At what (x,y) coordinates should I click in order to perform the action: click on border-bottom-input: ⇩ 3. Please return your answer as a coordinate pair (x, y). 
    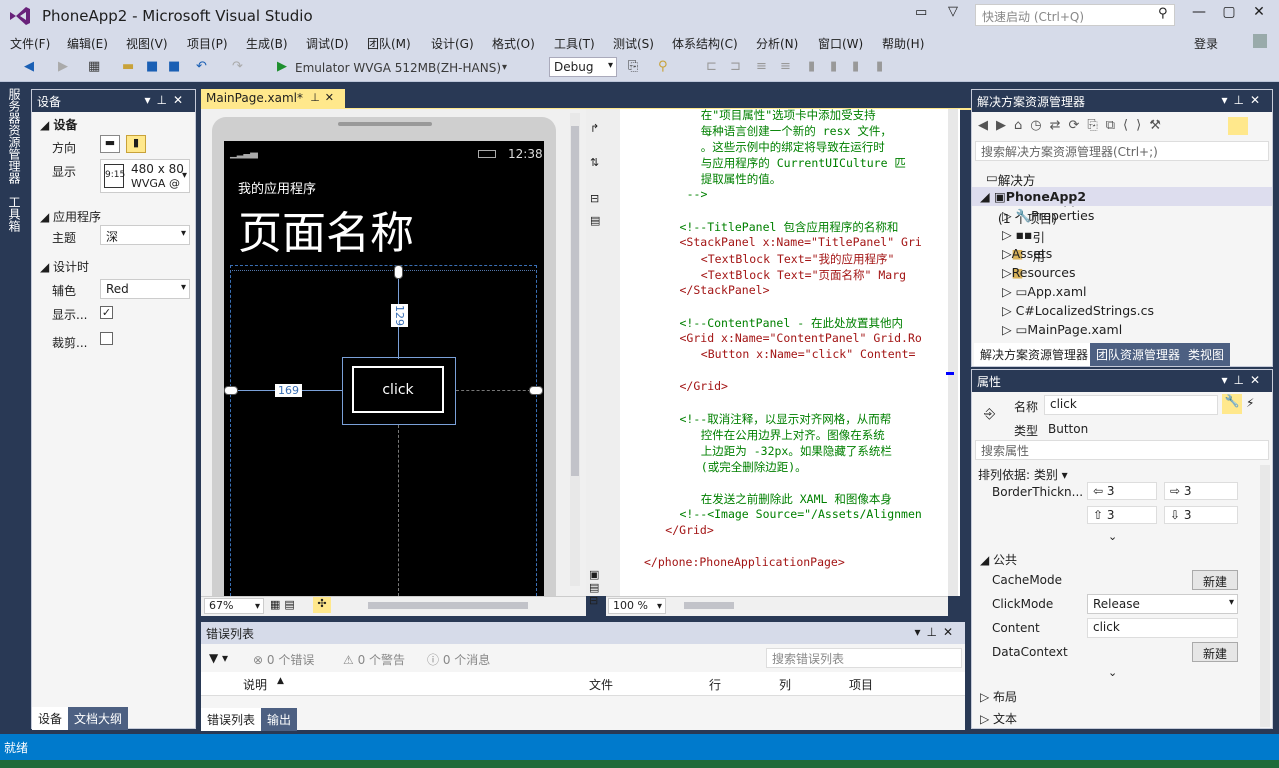
    Looking at the image, I should click on (1201, 515).